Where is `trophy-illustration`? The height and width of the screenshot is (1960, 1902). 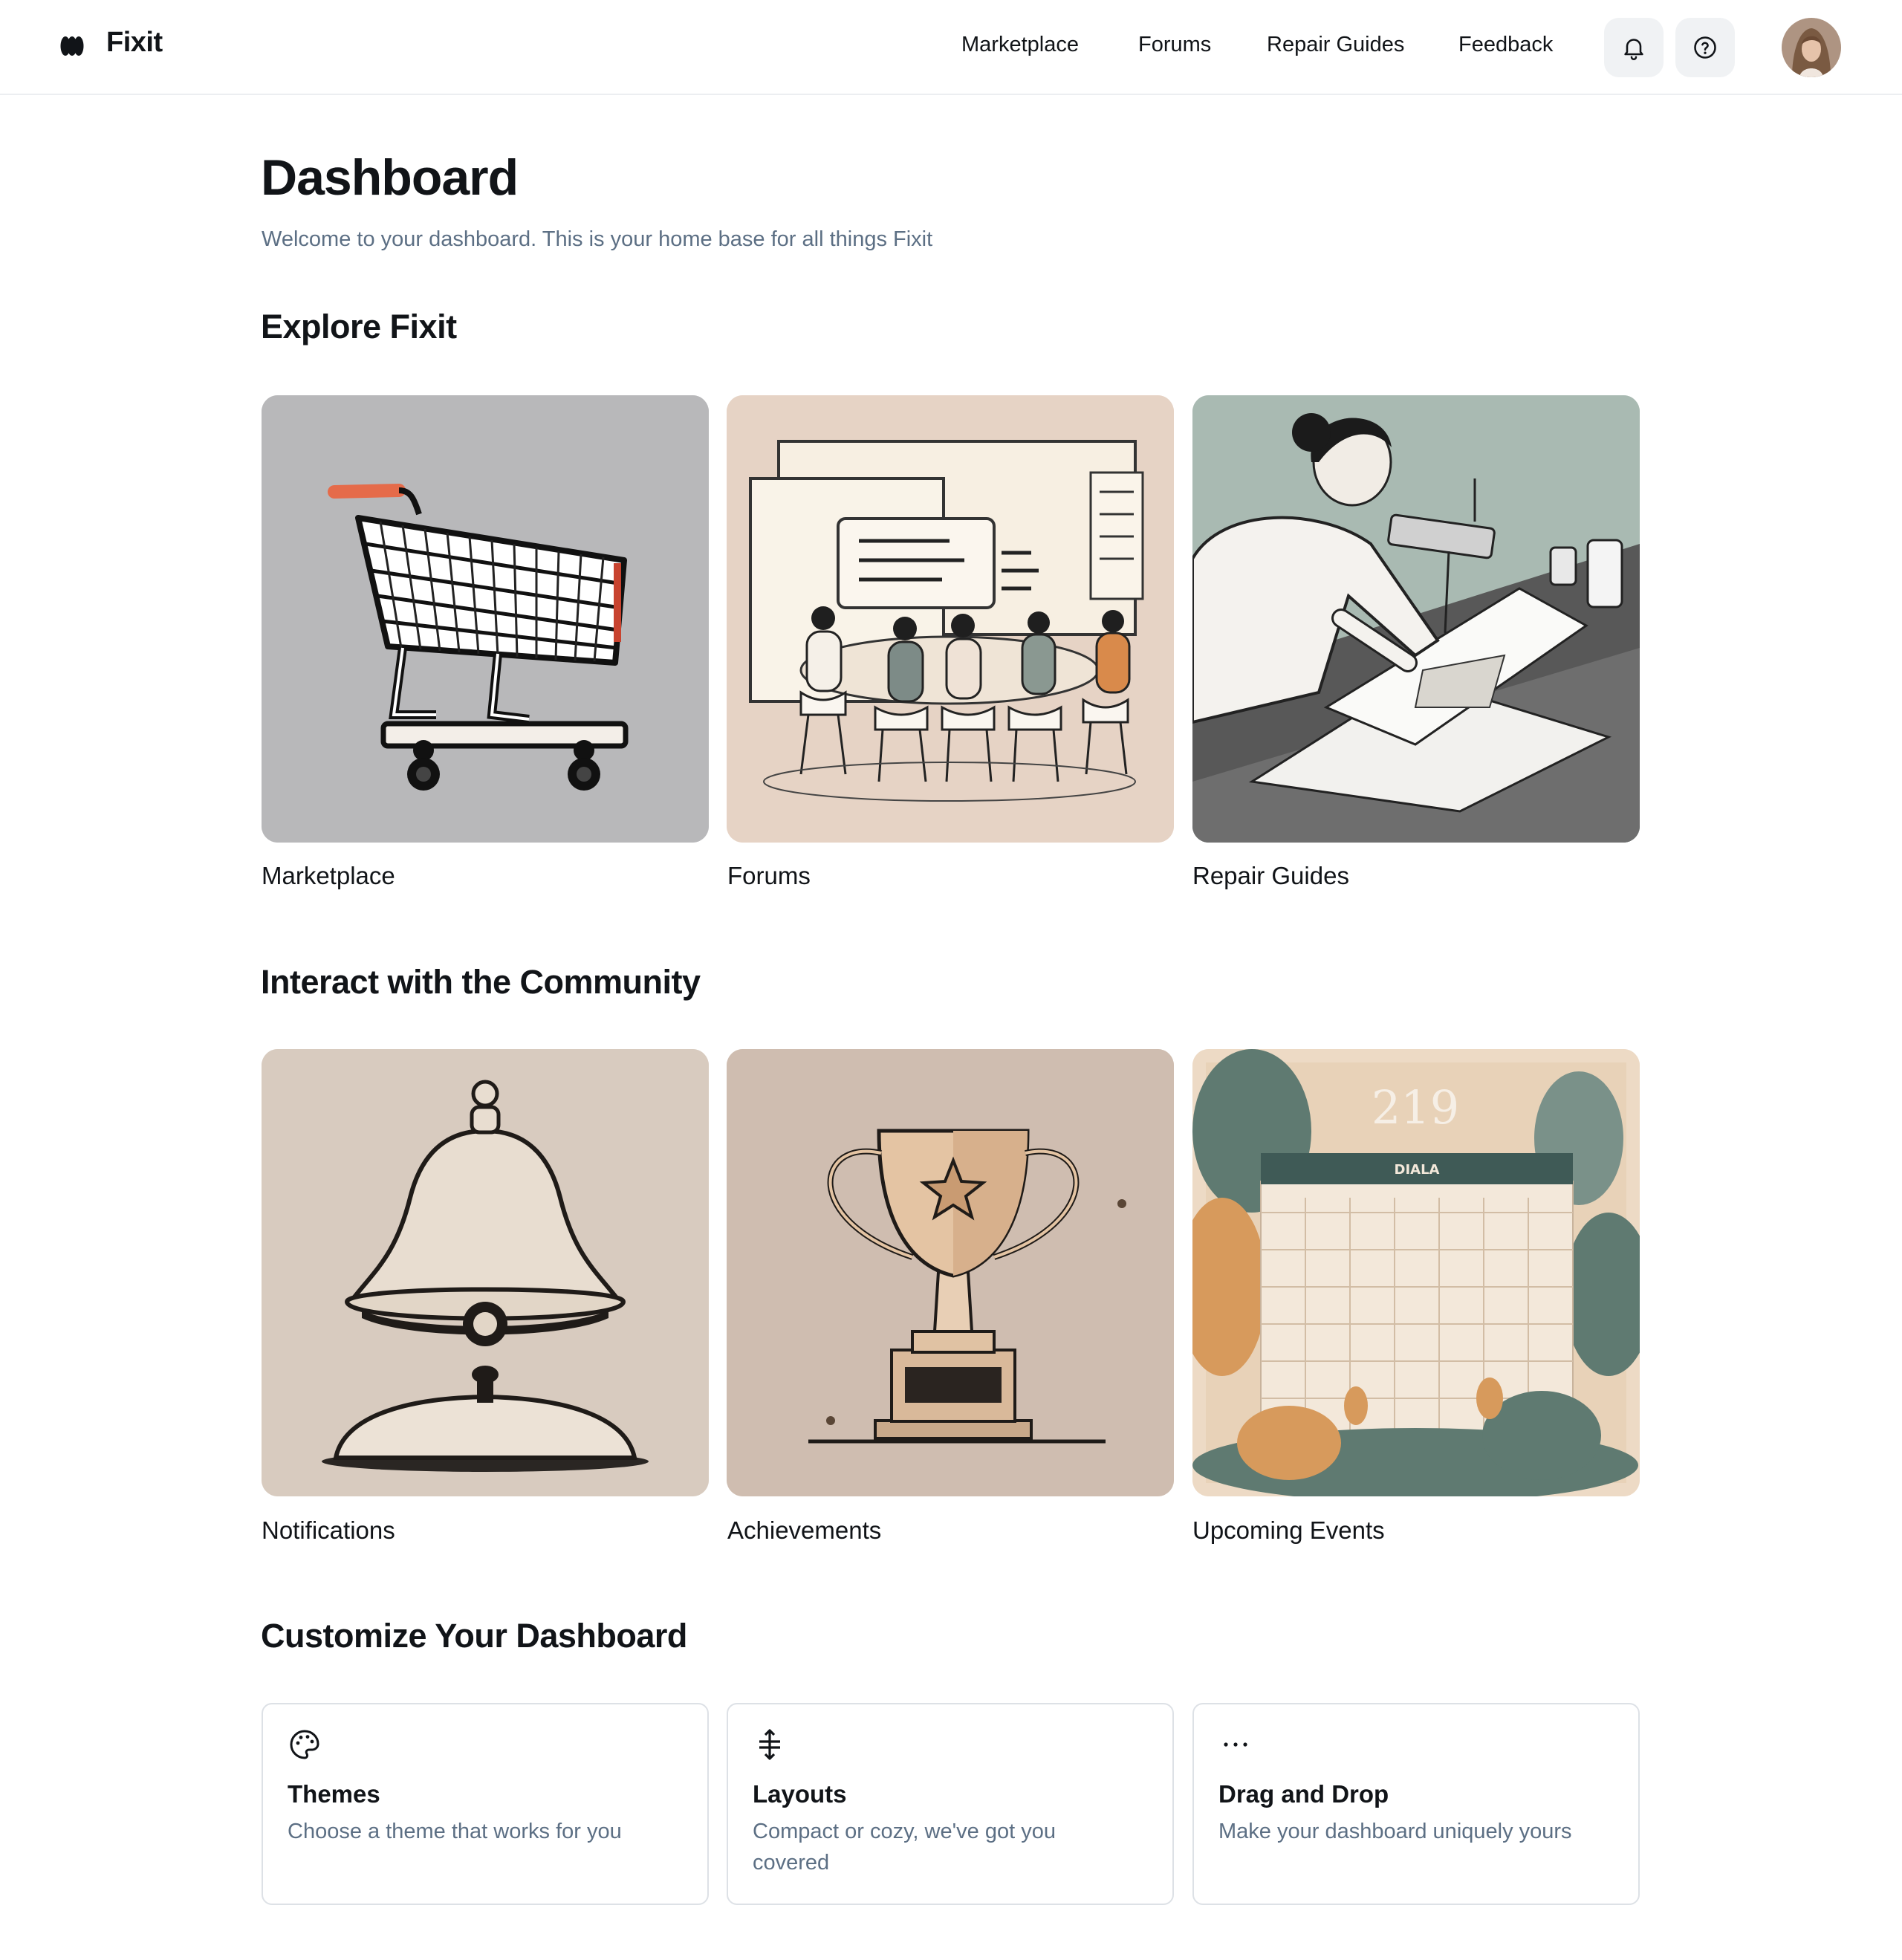 trophy-illustration is located at coordinates (950, 1273).